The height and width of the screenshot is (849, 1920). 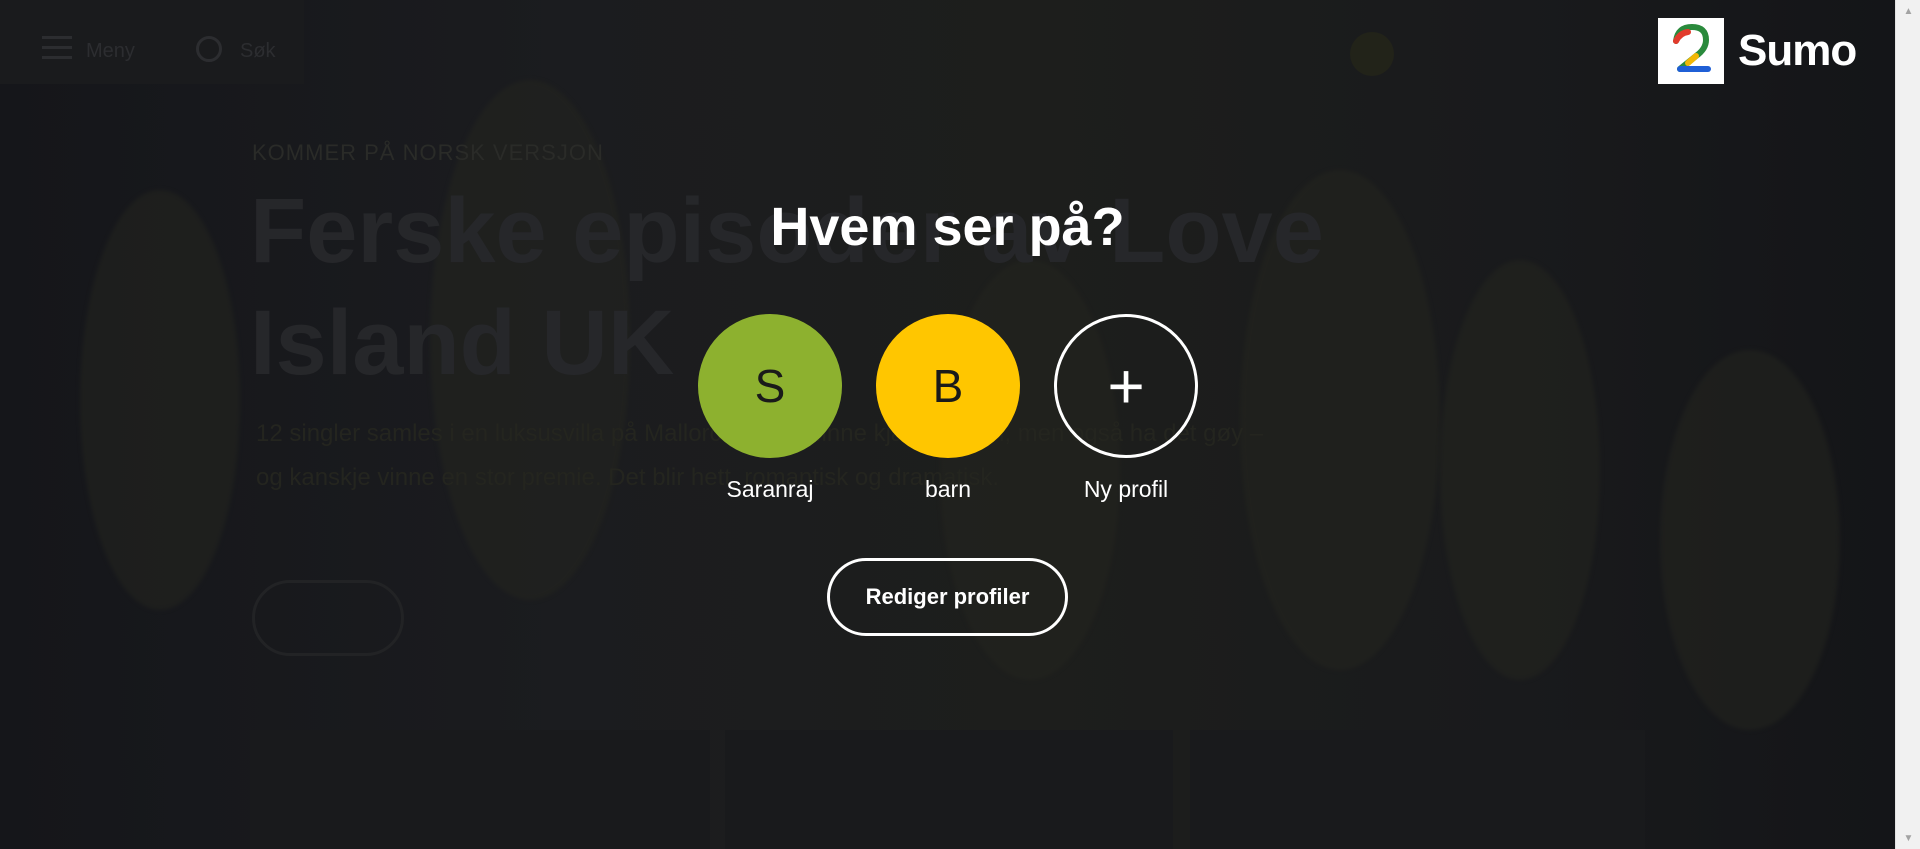 What do you see at coordinates (1908, 11) in the screenshot?
I see `scroll-up-arrow-icon: ▲` at bounding box center [1908, 11].